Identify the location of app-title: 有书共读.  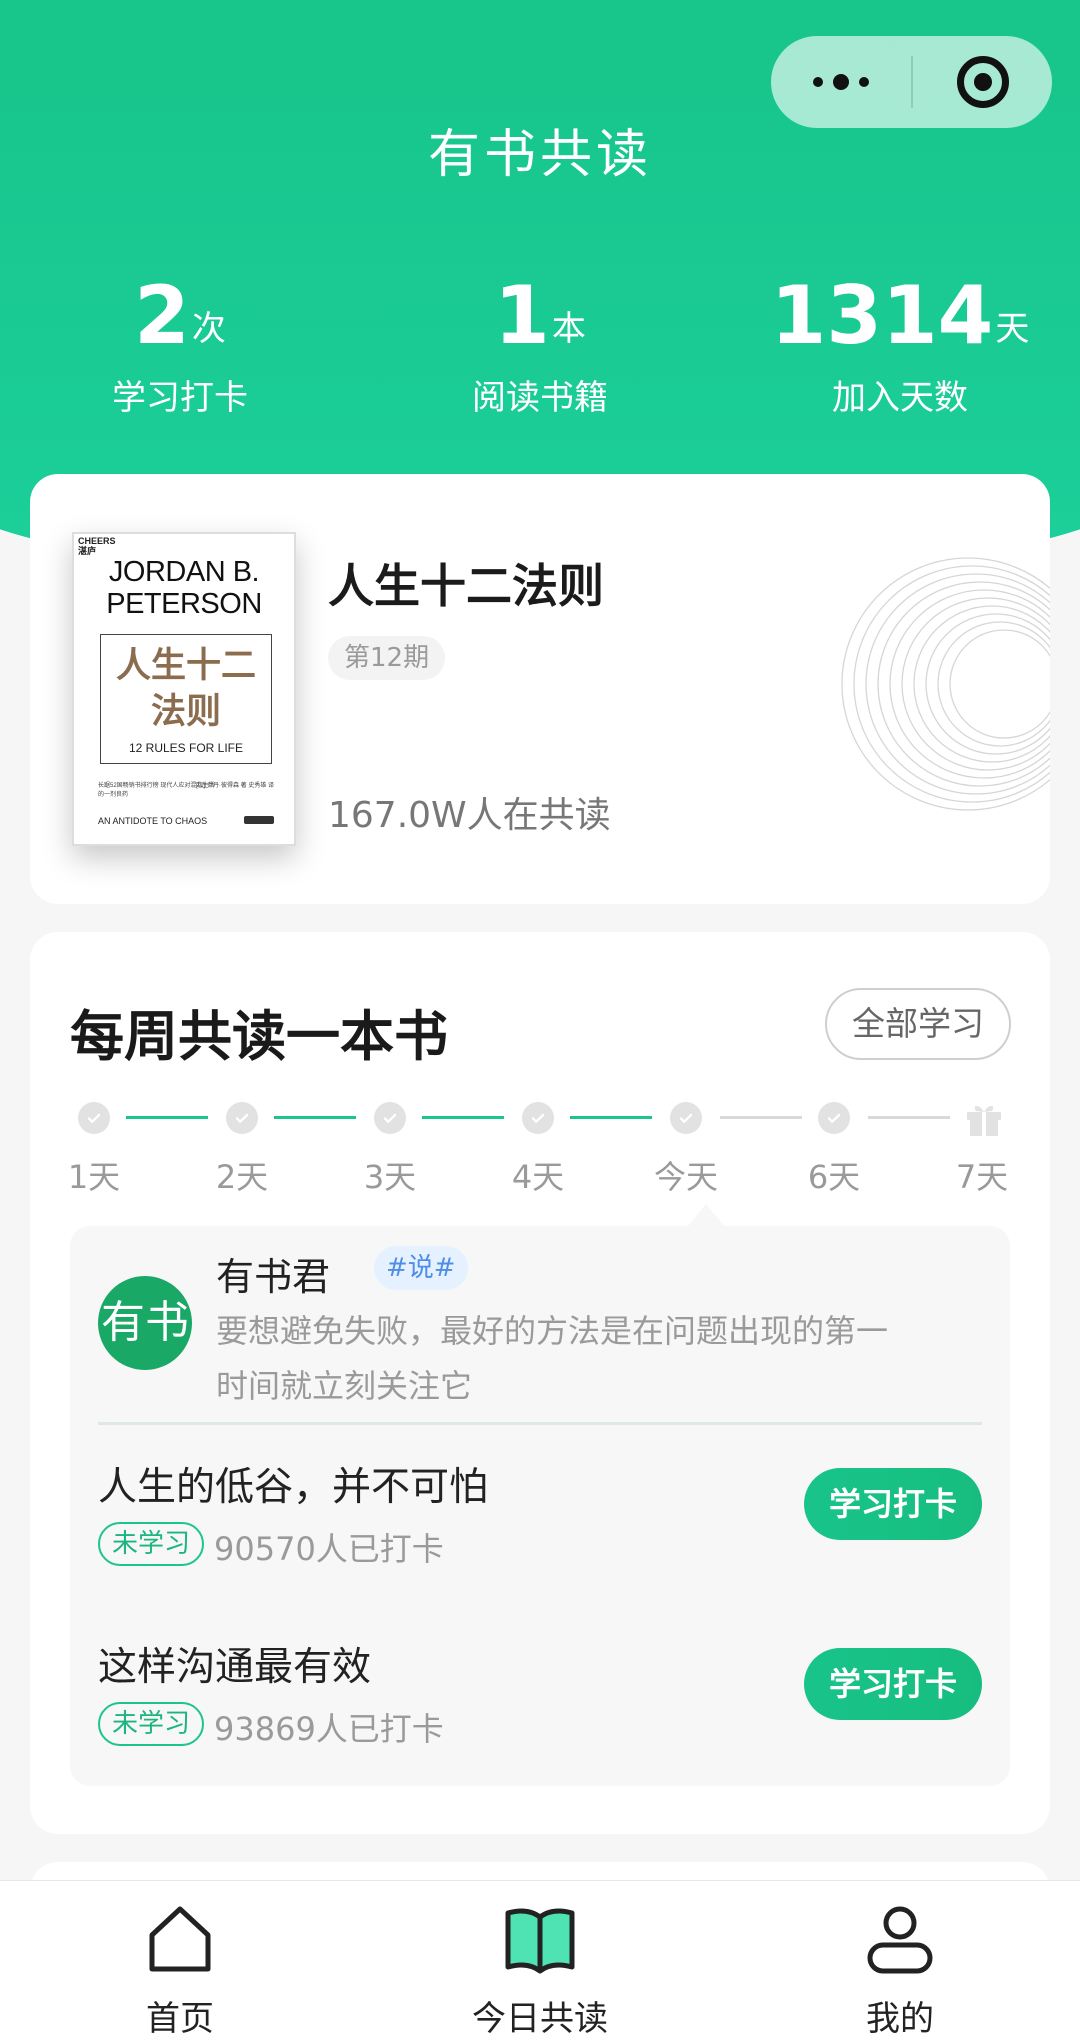
(539, 155).